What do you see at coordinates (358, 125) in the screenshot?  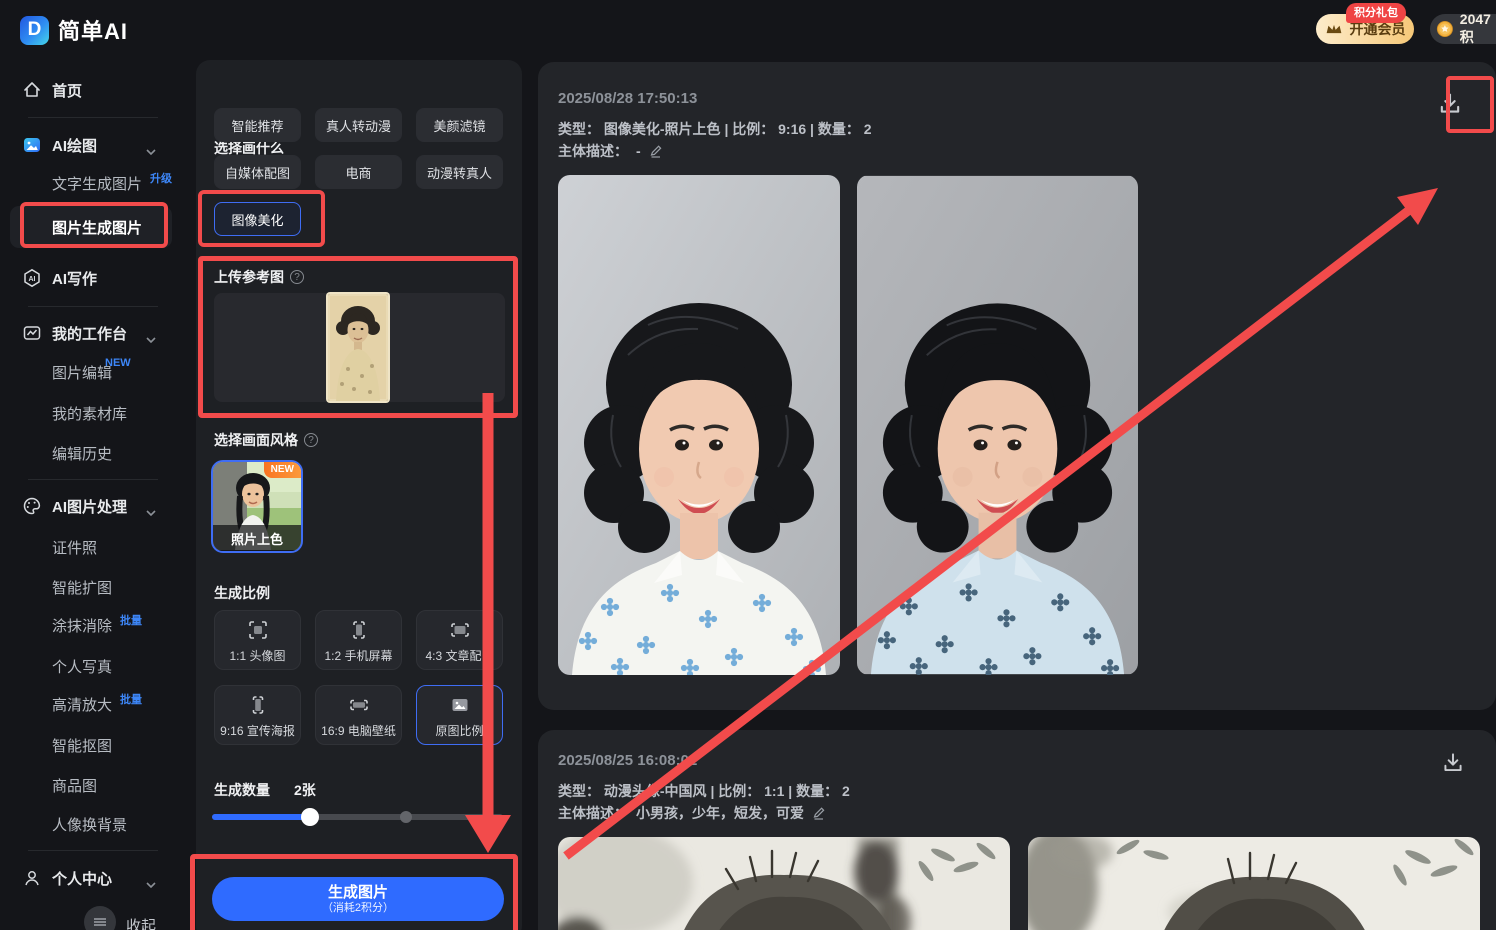 I see `option-real-to-anime: 真人转动漫` at bounding box center [358, 125].